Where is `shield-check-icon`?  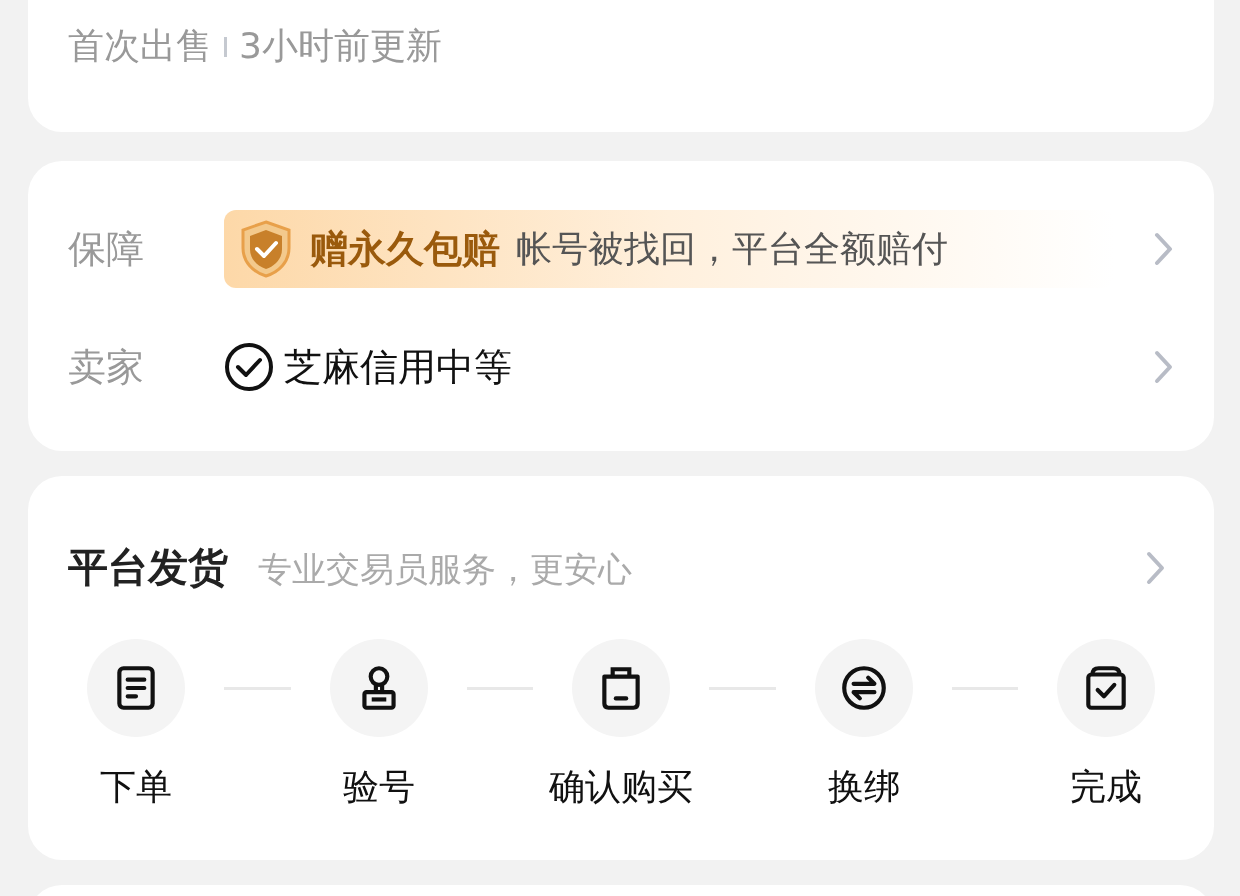 shield-check-icon is located at coordinates (266, 249).